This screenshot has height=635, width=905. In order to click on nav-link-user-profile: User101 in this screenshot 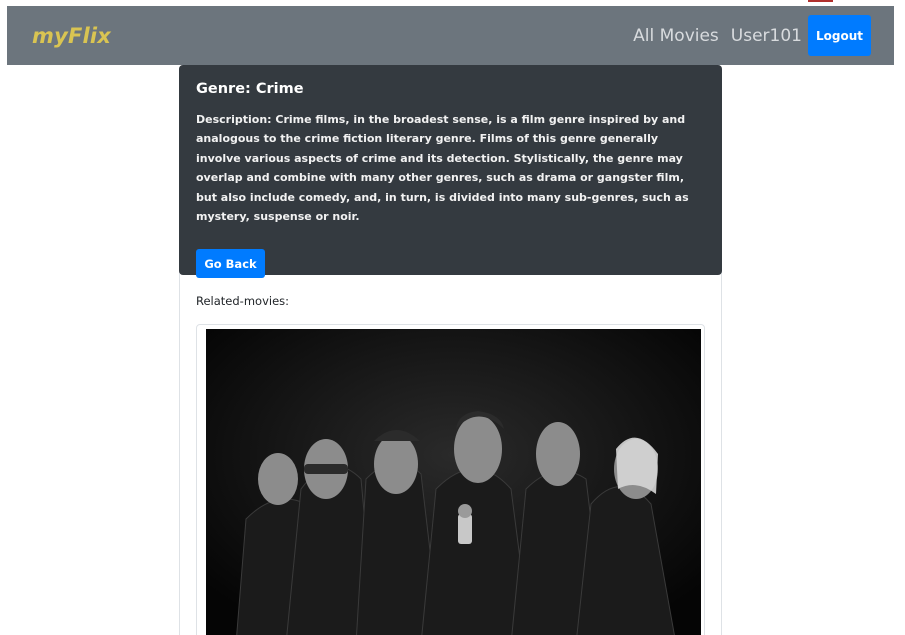, I will do `click(766, 36)`.